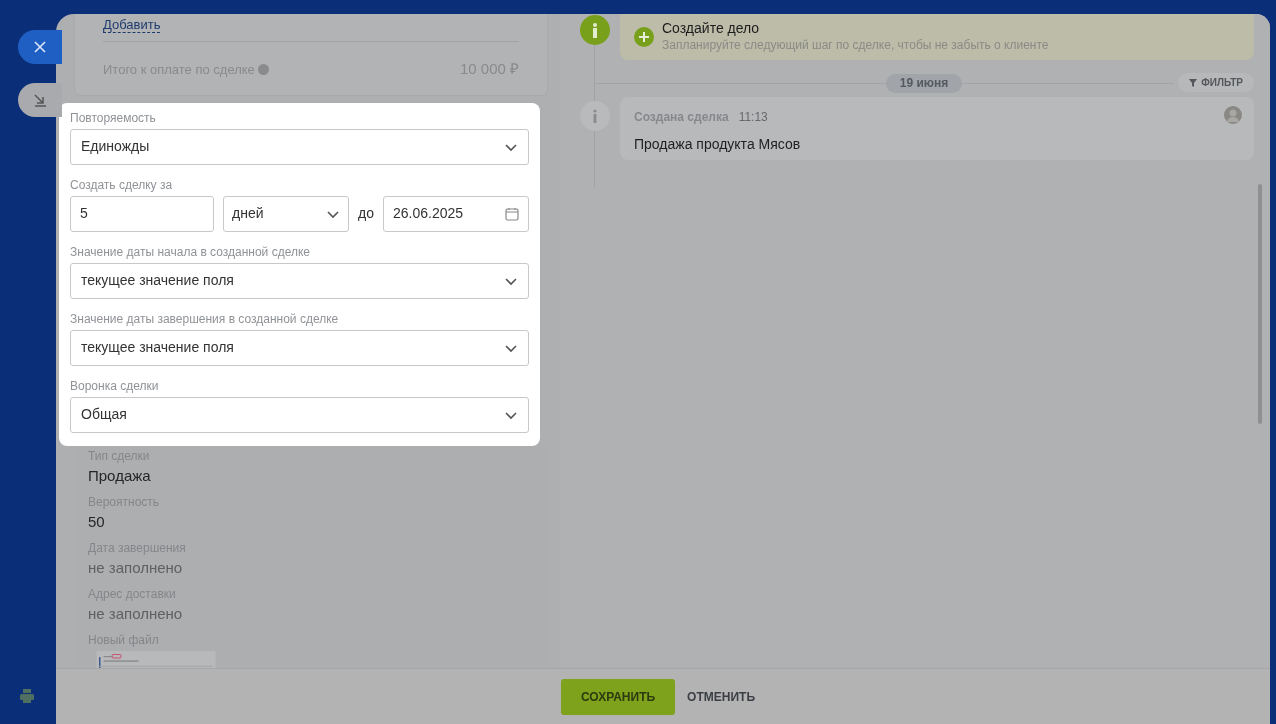 Image resolution: width=1276 pixels, height=724 pixels. Describe the element at coordinates (924, 83) in the screenshot. I see `date-badge: 19 июня` at that location.